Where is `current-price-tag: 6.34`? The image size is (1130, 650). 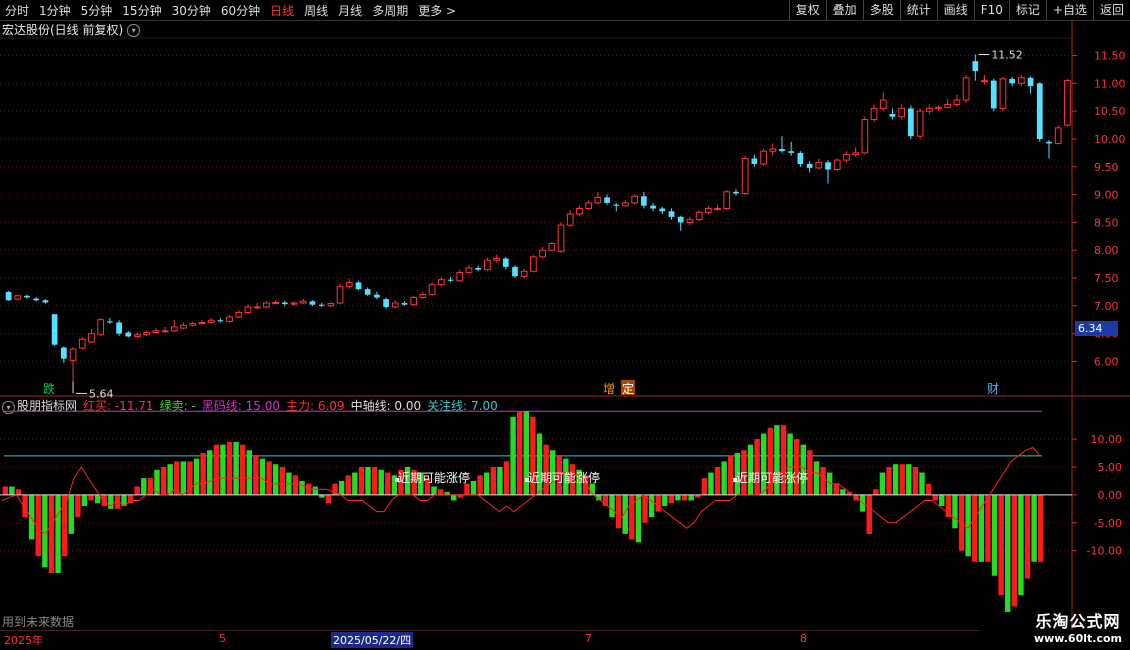
current-price-tag: 6.34 is located at coordinates (1096, 328).